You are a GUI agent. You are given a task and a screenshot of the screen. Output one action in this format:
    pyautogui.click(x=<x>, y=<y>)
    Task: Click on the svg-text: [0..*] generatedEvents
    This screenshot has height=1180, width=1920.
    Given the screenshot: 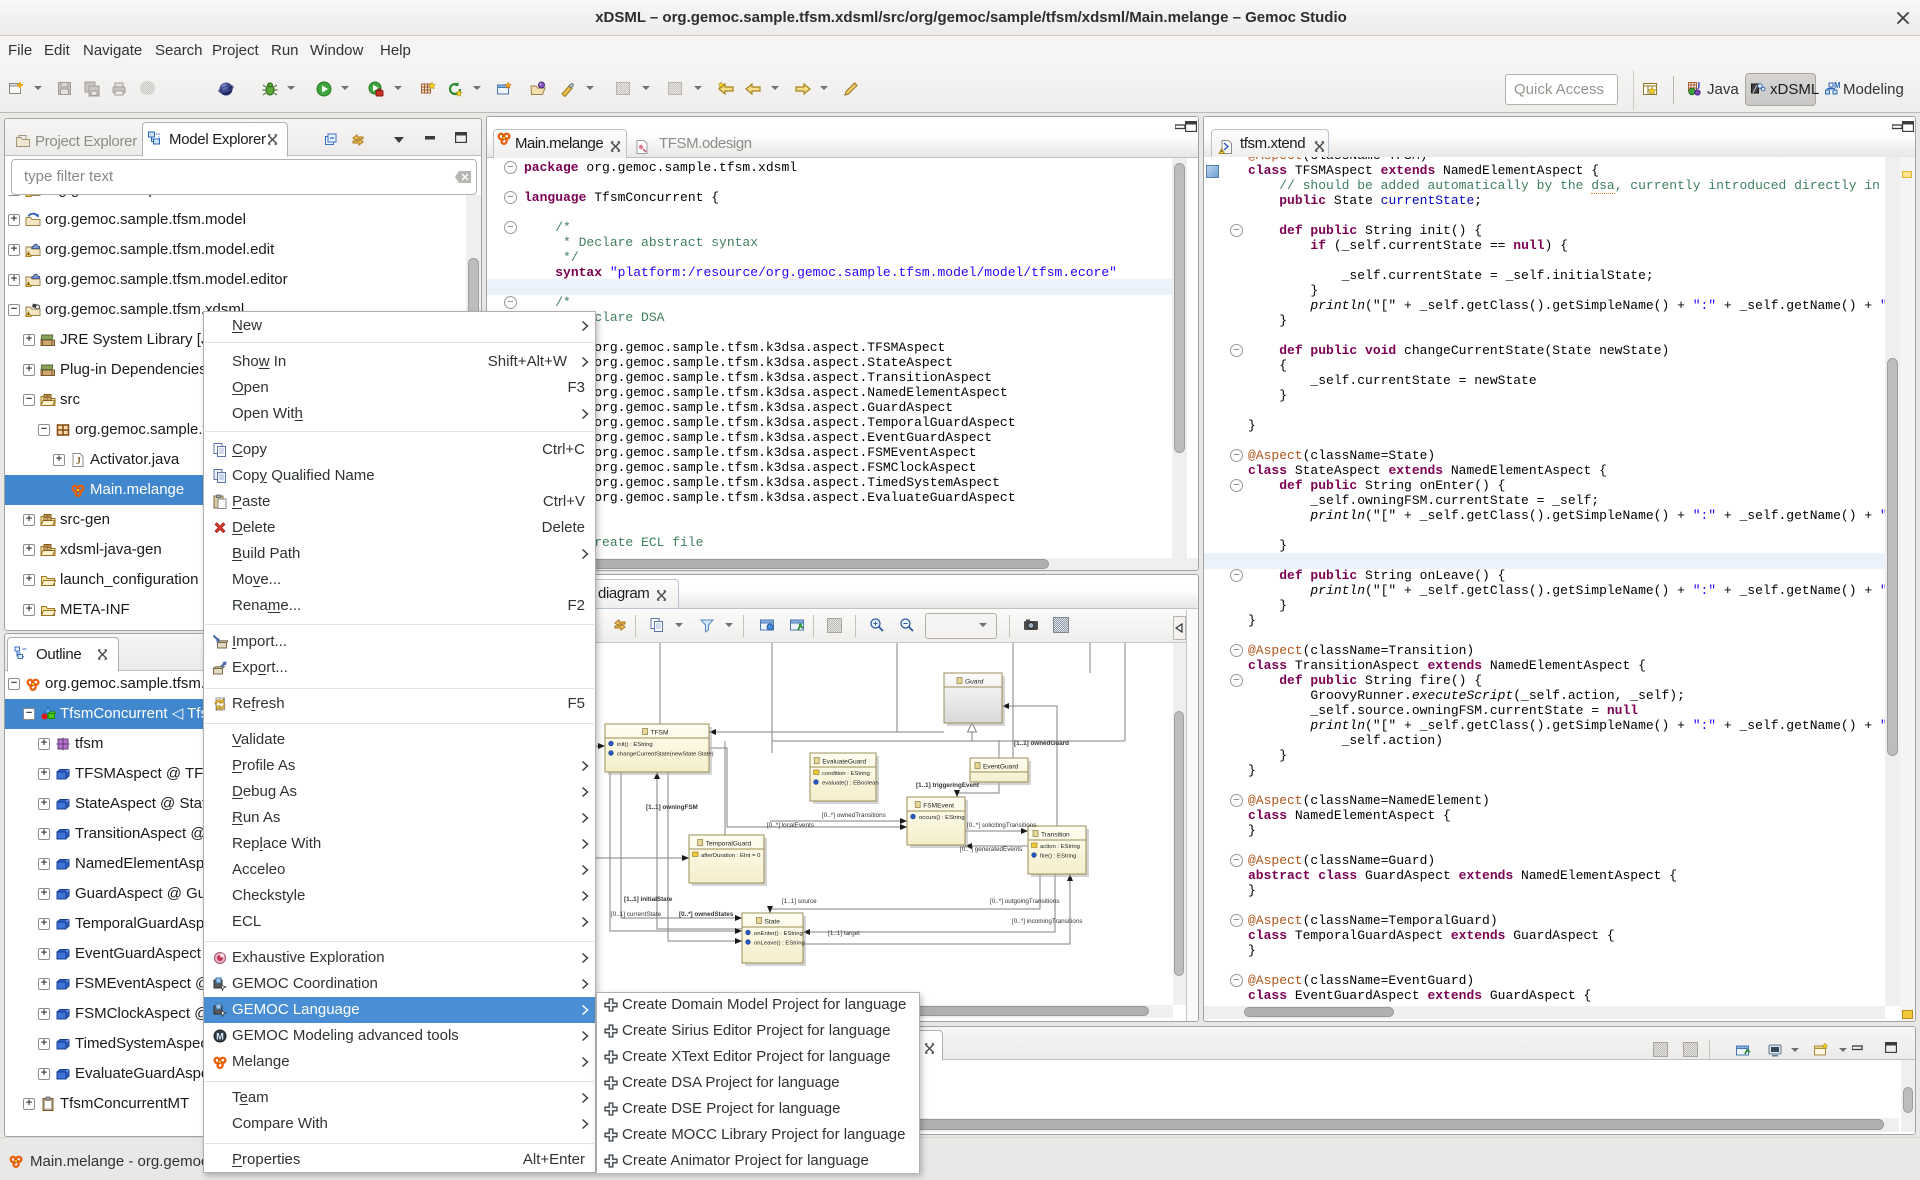 What is the action you would take?
    pyautogui.click(x=991, y=849)
    